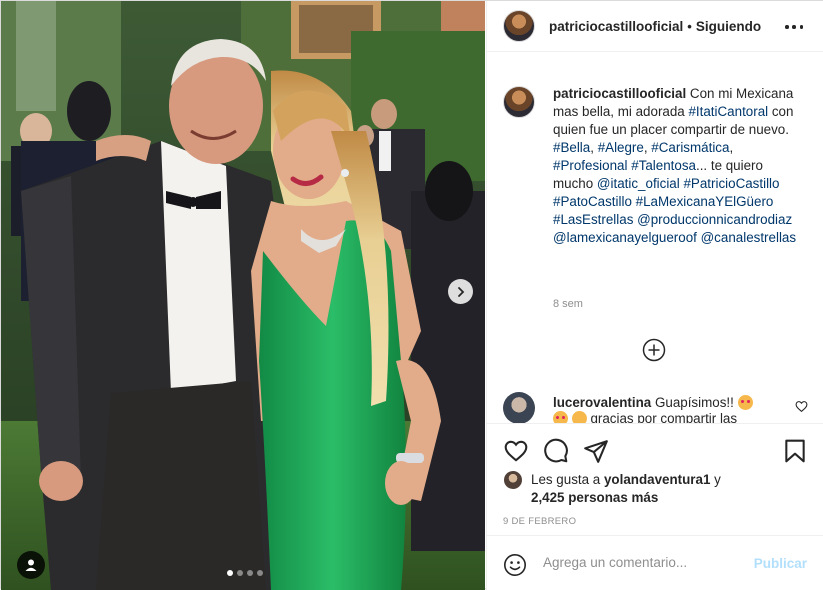 This screenshot has width=823, height=590. Describe the element at coordinates (571, 147) in the screenshot. I see `hashtag-link: #Bella` at that location.